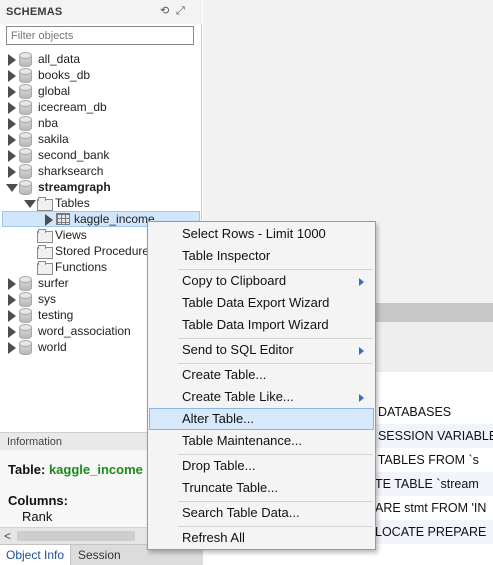 This screenshot has height=565, width=493. What do you see at coordinates (7, 536) in the screenshot?
I see `scroll-left-icon: <` at bounding box center [7, 536].